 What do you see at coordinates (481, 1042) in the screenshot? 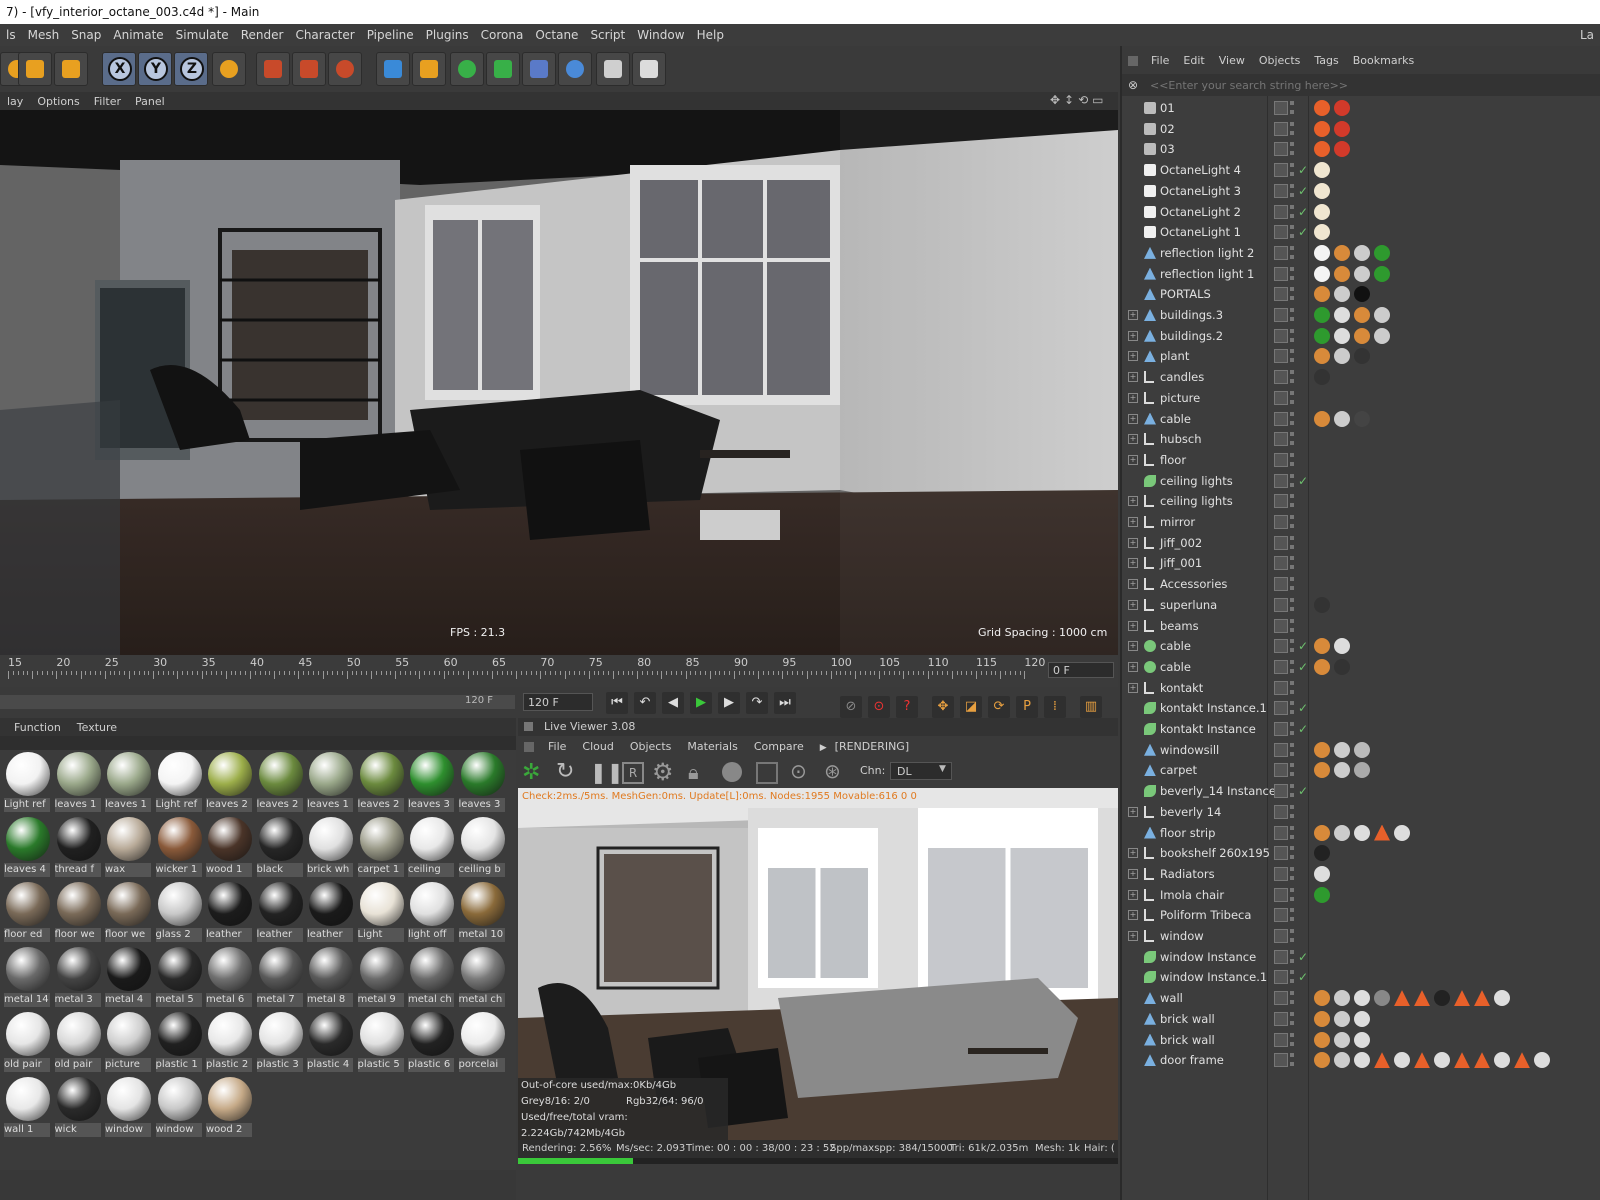
I see `material-swatch: porcelai` at bounding box center [481, 1042].